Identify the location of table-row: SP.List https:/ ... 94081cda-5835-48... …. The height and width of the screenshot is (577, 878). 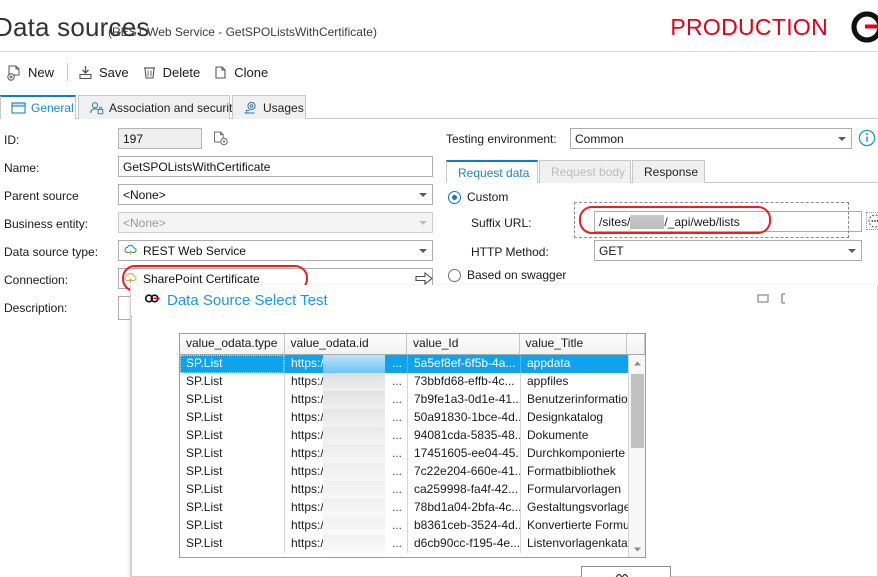
(412, 436).